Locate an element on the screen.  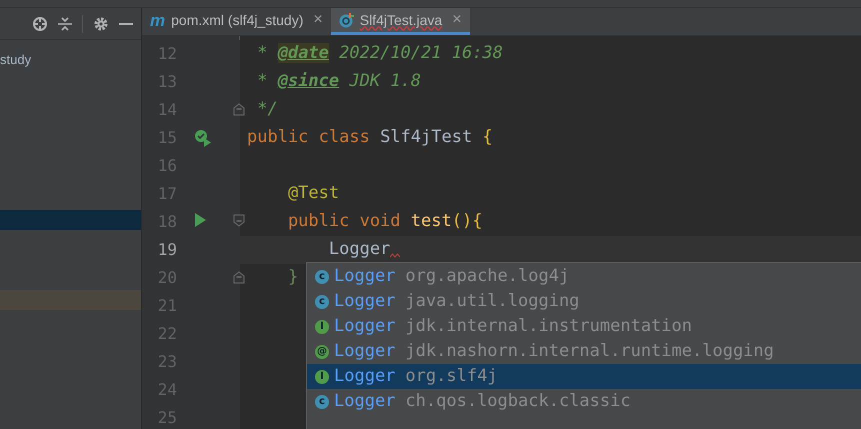
maven-icon: m is located at coordinates (158, 20).